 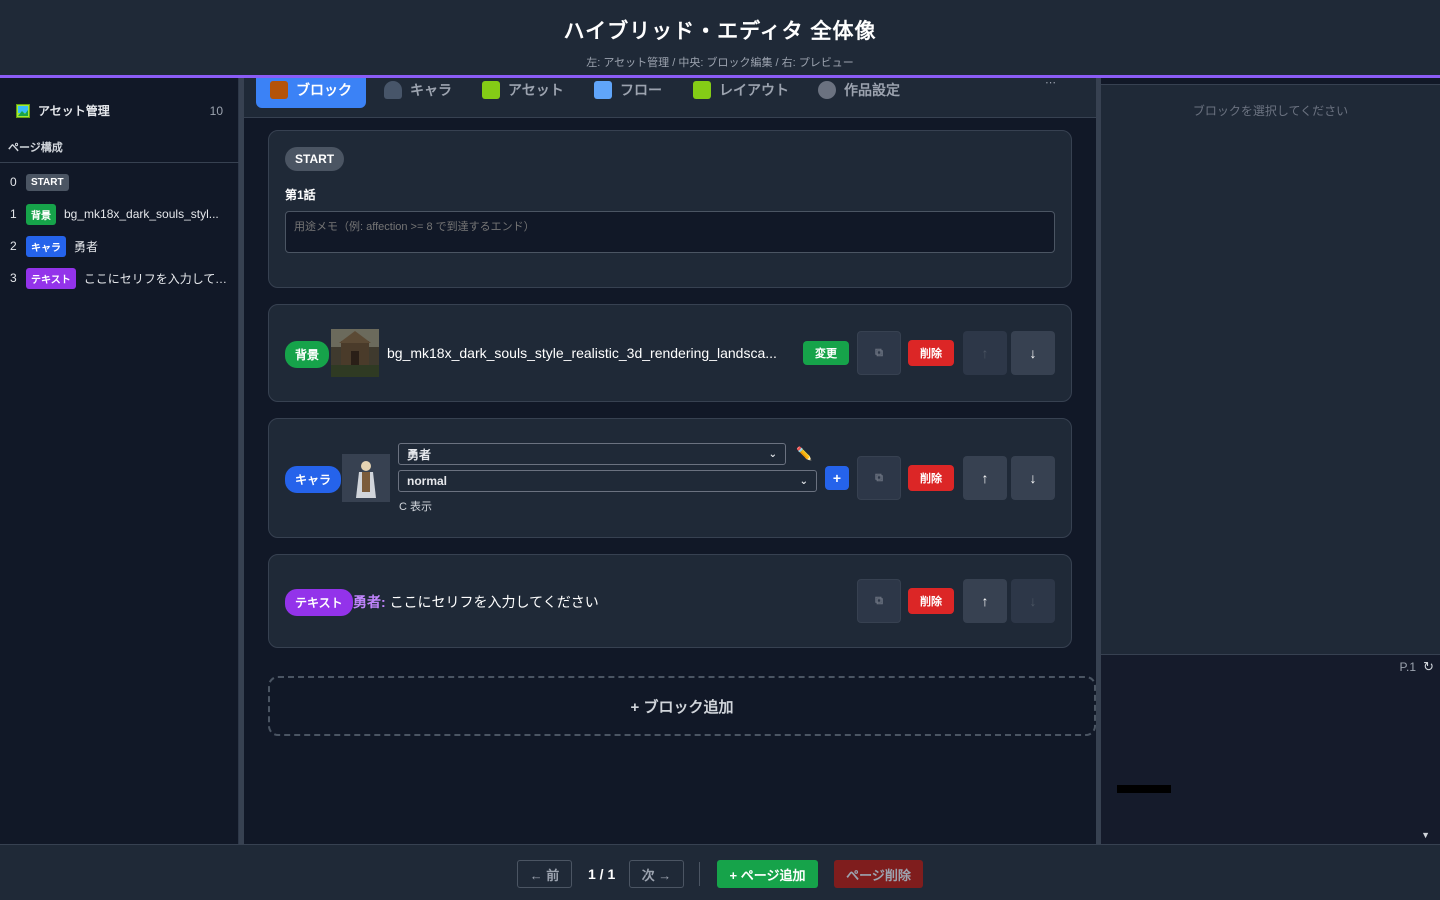 What do you see at coordinates (494, 602) in the screenshot?
I see `dialogue-text: ここにセリフを入力してください` at bounding box center [494, 602].